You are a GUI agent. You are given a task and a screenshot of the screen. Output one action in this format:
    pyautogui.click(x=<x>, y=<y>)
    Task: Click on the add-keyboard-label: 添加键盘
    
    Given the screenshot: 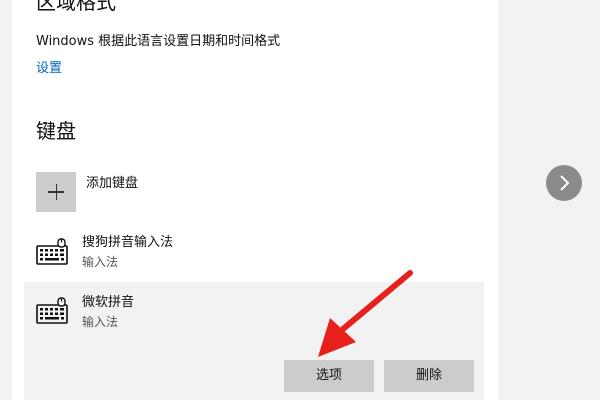 What is the action you would take?
    pyautogui.click(x=112, y=183)
    